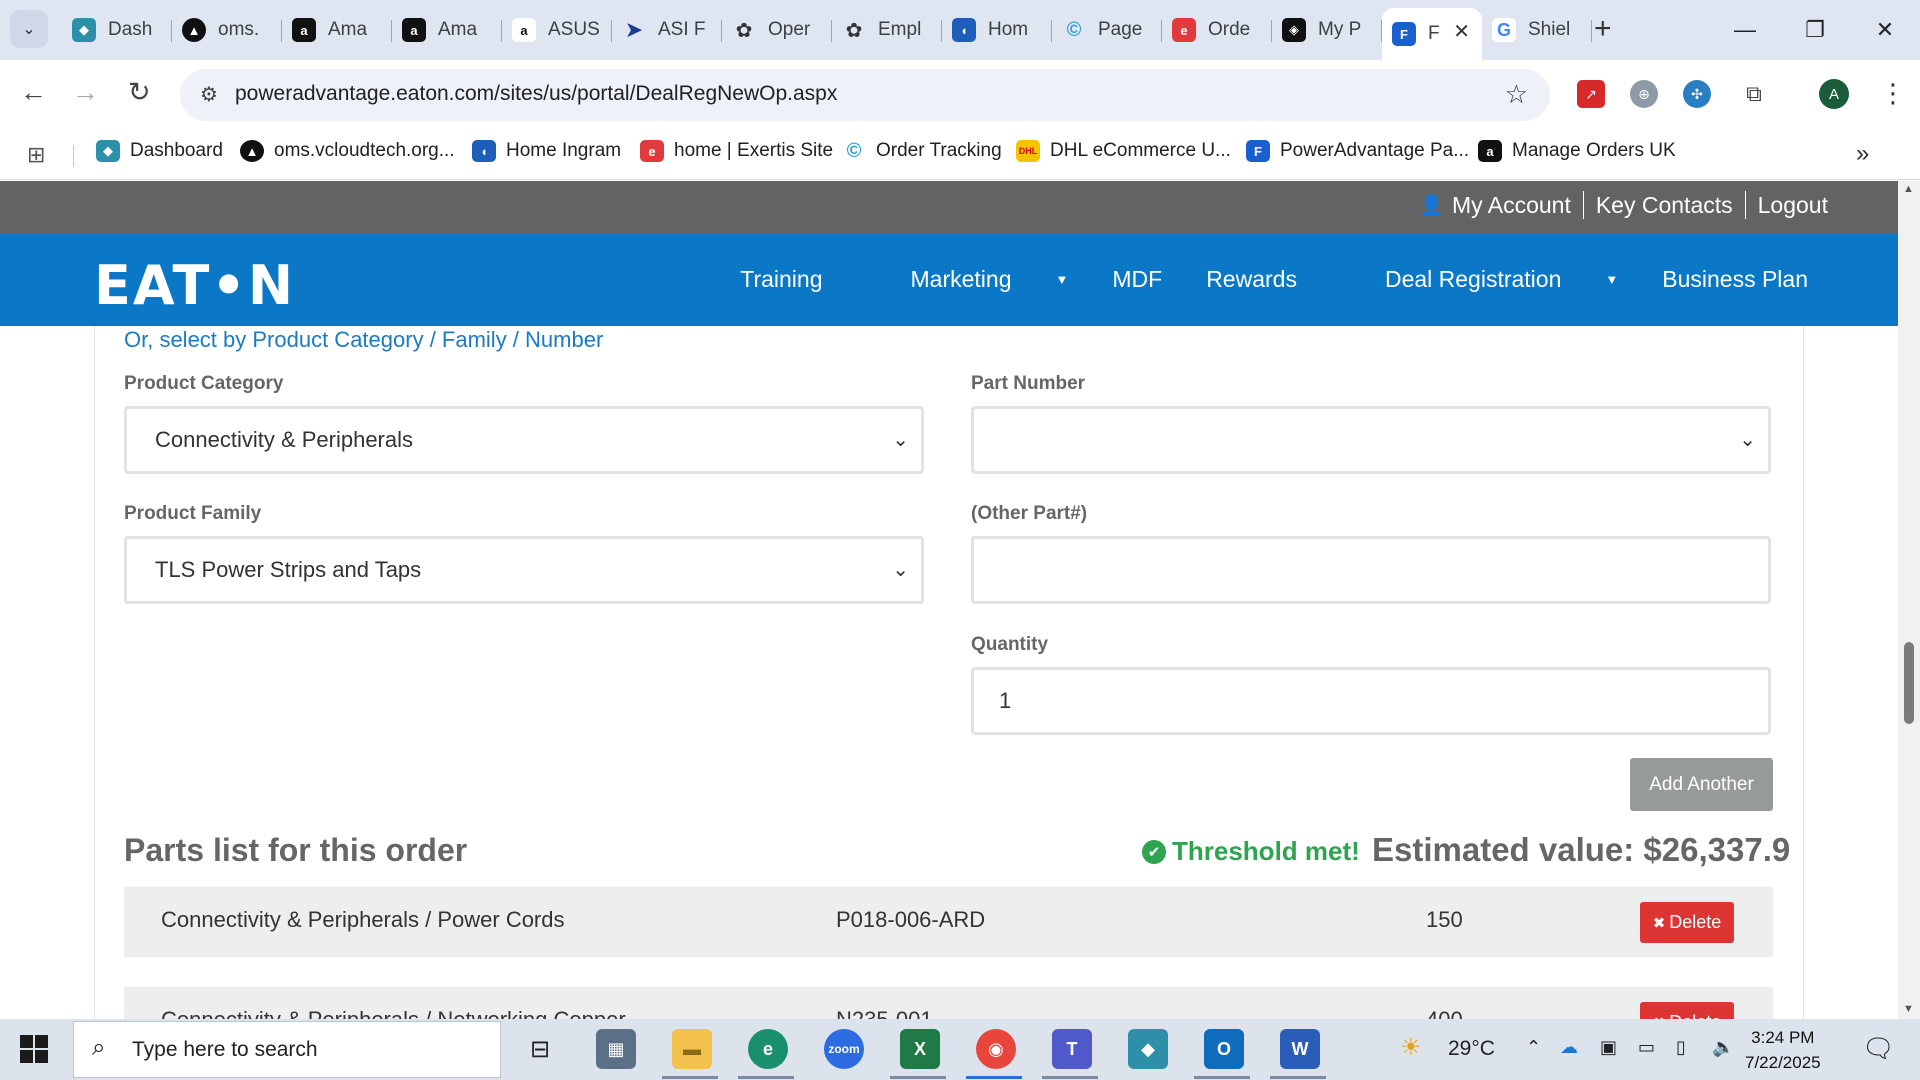  I want to click on onedrive-cloud-icon: ☁, so click(1569, 1047).